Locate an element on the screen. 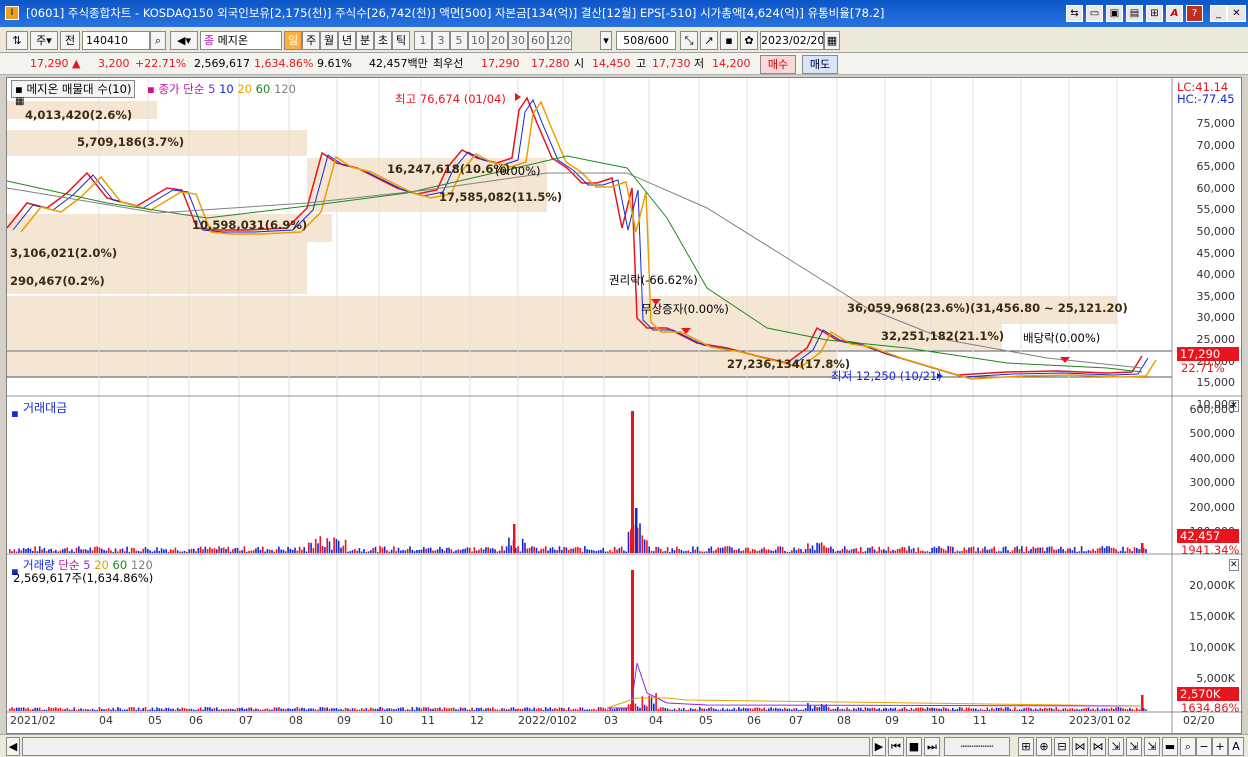 The image size is (1248, 757). prev-button: 전 is located at coordinates (70, 40).